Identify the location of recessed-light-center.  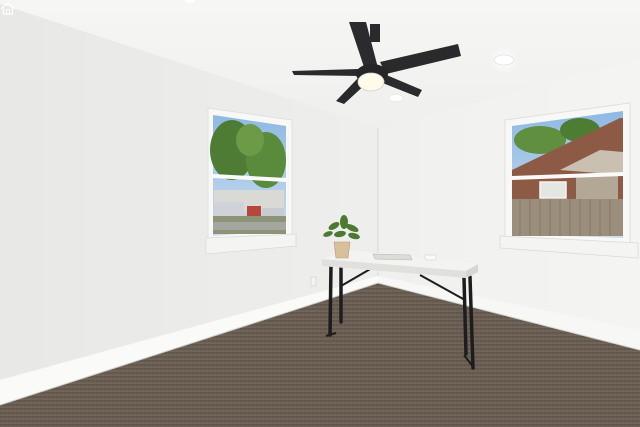
(396, 98).